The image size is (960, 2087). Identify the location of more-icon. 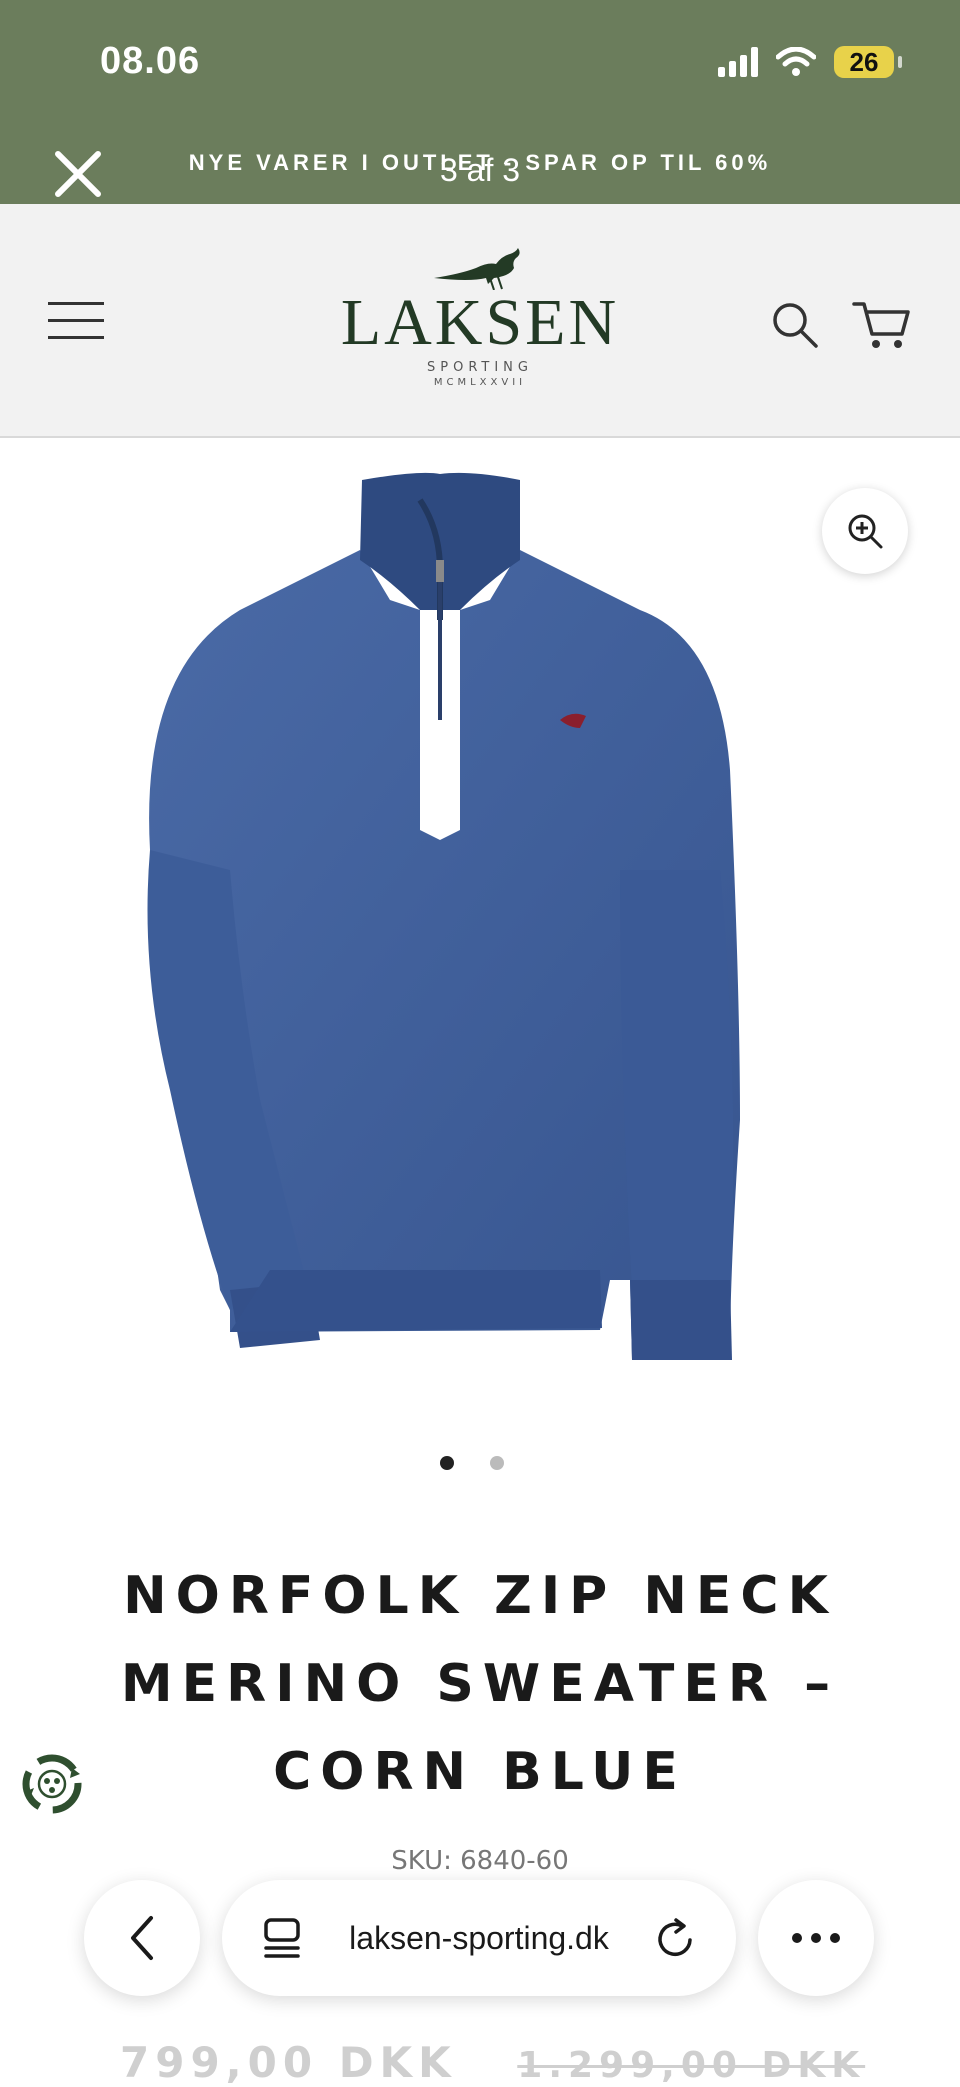
(816, 1938).